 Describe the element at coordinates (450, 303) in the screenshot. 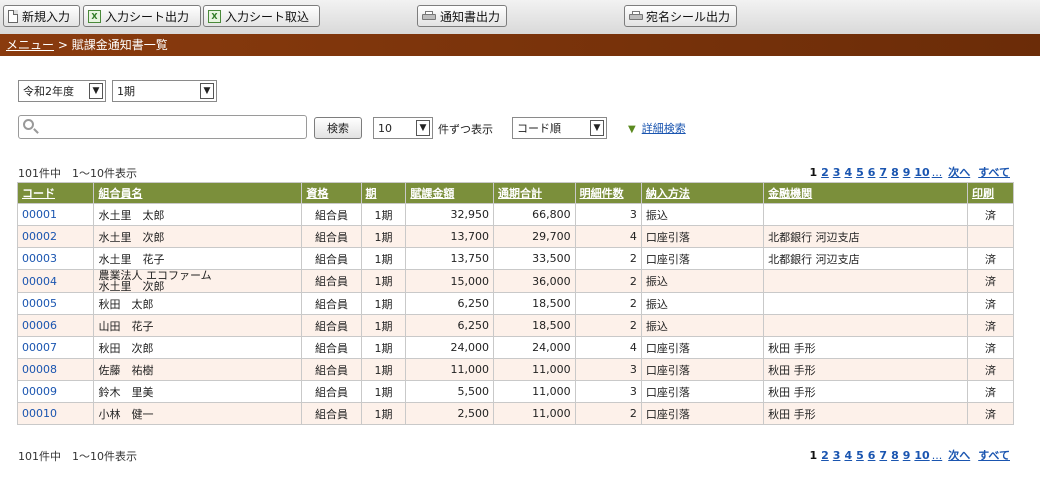

I see `cell-levy-amount: 6,250` at that location.